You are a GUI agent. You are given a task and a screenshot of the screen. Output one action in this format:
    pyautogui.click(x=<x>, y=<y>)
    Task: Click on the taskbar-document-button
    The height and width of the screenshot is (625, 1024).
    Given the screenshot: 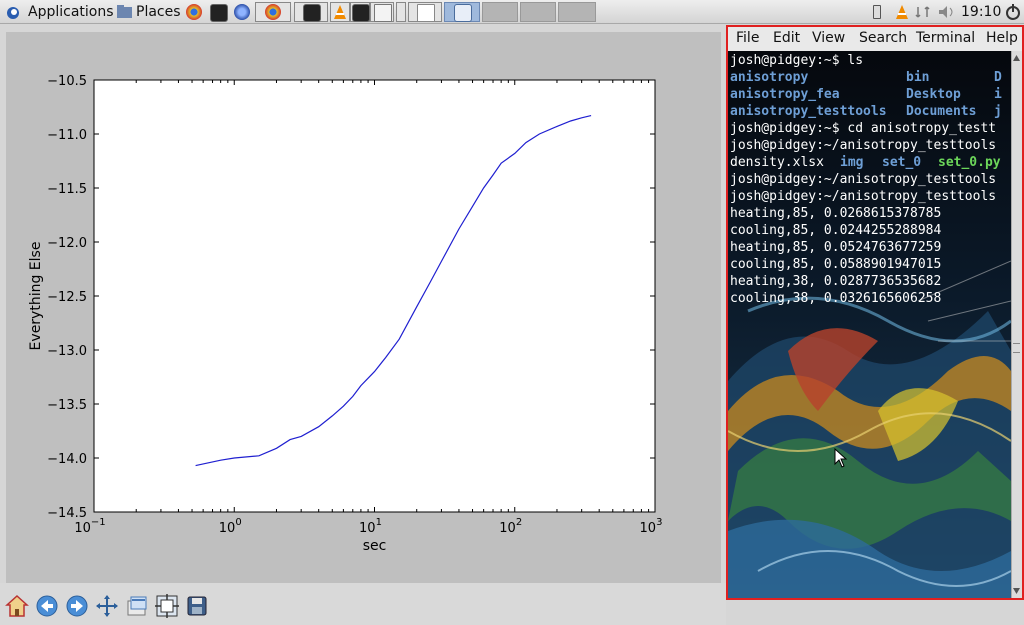 What is the action you would take?
    pyautogui.click(x=425, y=12)
    